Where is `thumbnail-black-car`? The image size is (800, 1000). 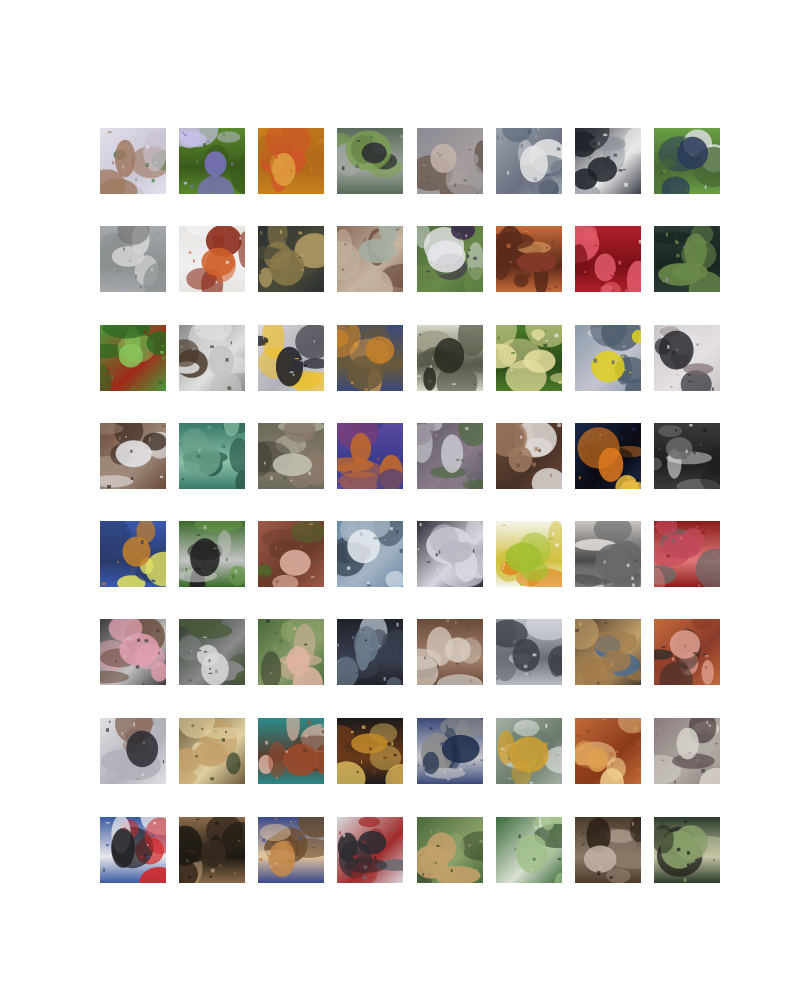
thumbnail-black-car is located at coordinates (370, 652).